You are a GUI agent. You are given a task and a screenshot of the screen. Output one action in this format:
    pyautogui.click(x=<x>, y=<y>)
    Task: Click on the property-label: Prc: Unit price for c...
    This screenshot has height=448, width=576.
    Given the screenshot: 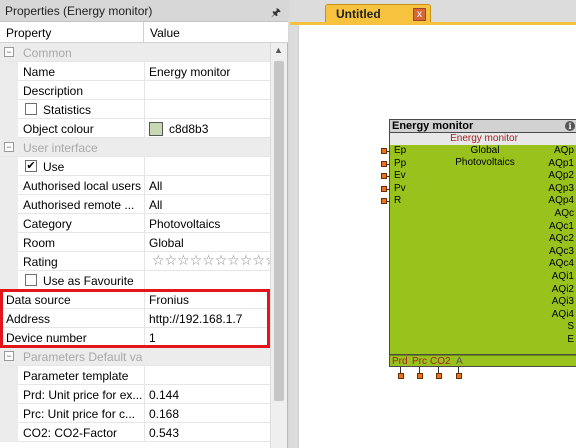 What is the action you would take?
    pyautogui.click(x=79, y=414)
    